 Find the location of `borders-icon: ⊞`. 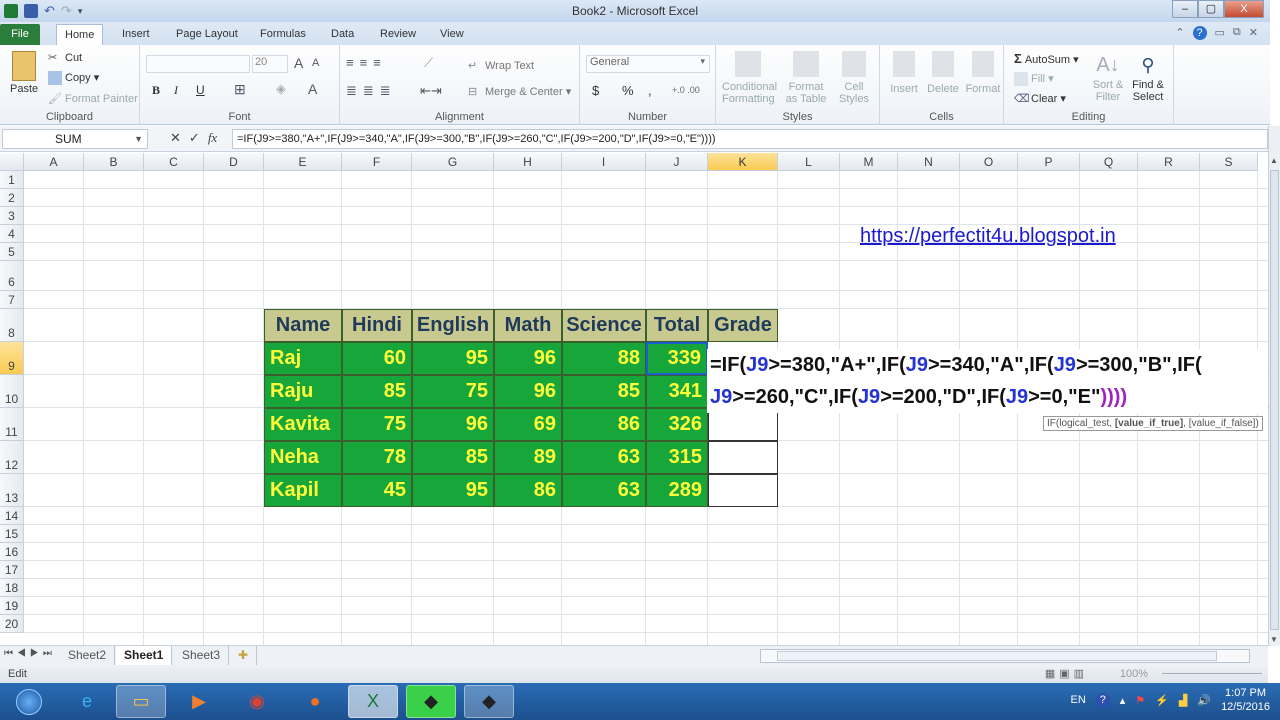

borders-icon: ⊞ is located at coordinates (240, 89).